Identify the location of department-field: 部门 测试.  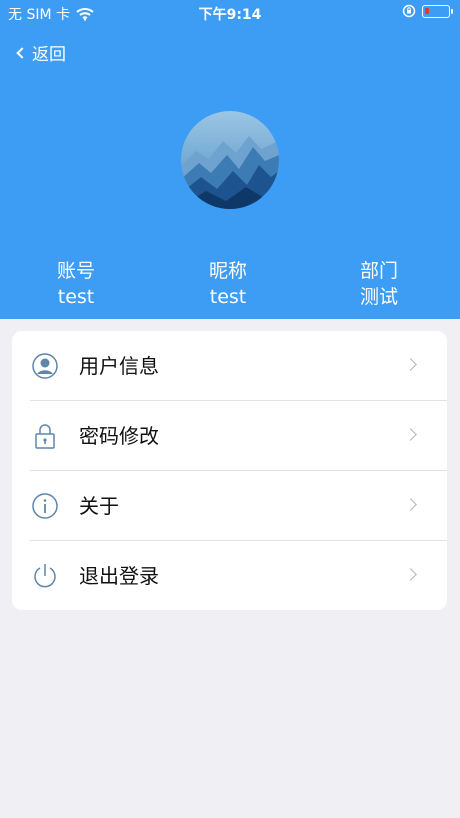
(379, 284).